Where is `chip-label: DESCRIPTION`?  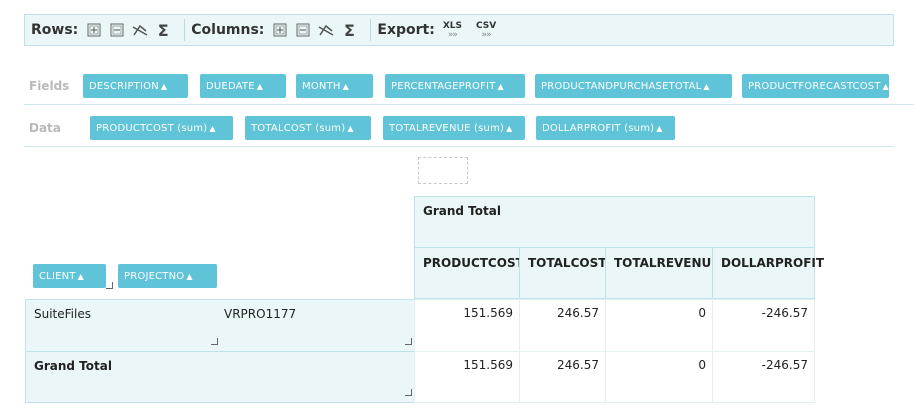 chip-label: DESCRIPTION is located at coordinates (124, 86).